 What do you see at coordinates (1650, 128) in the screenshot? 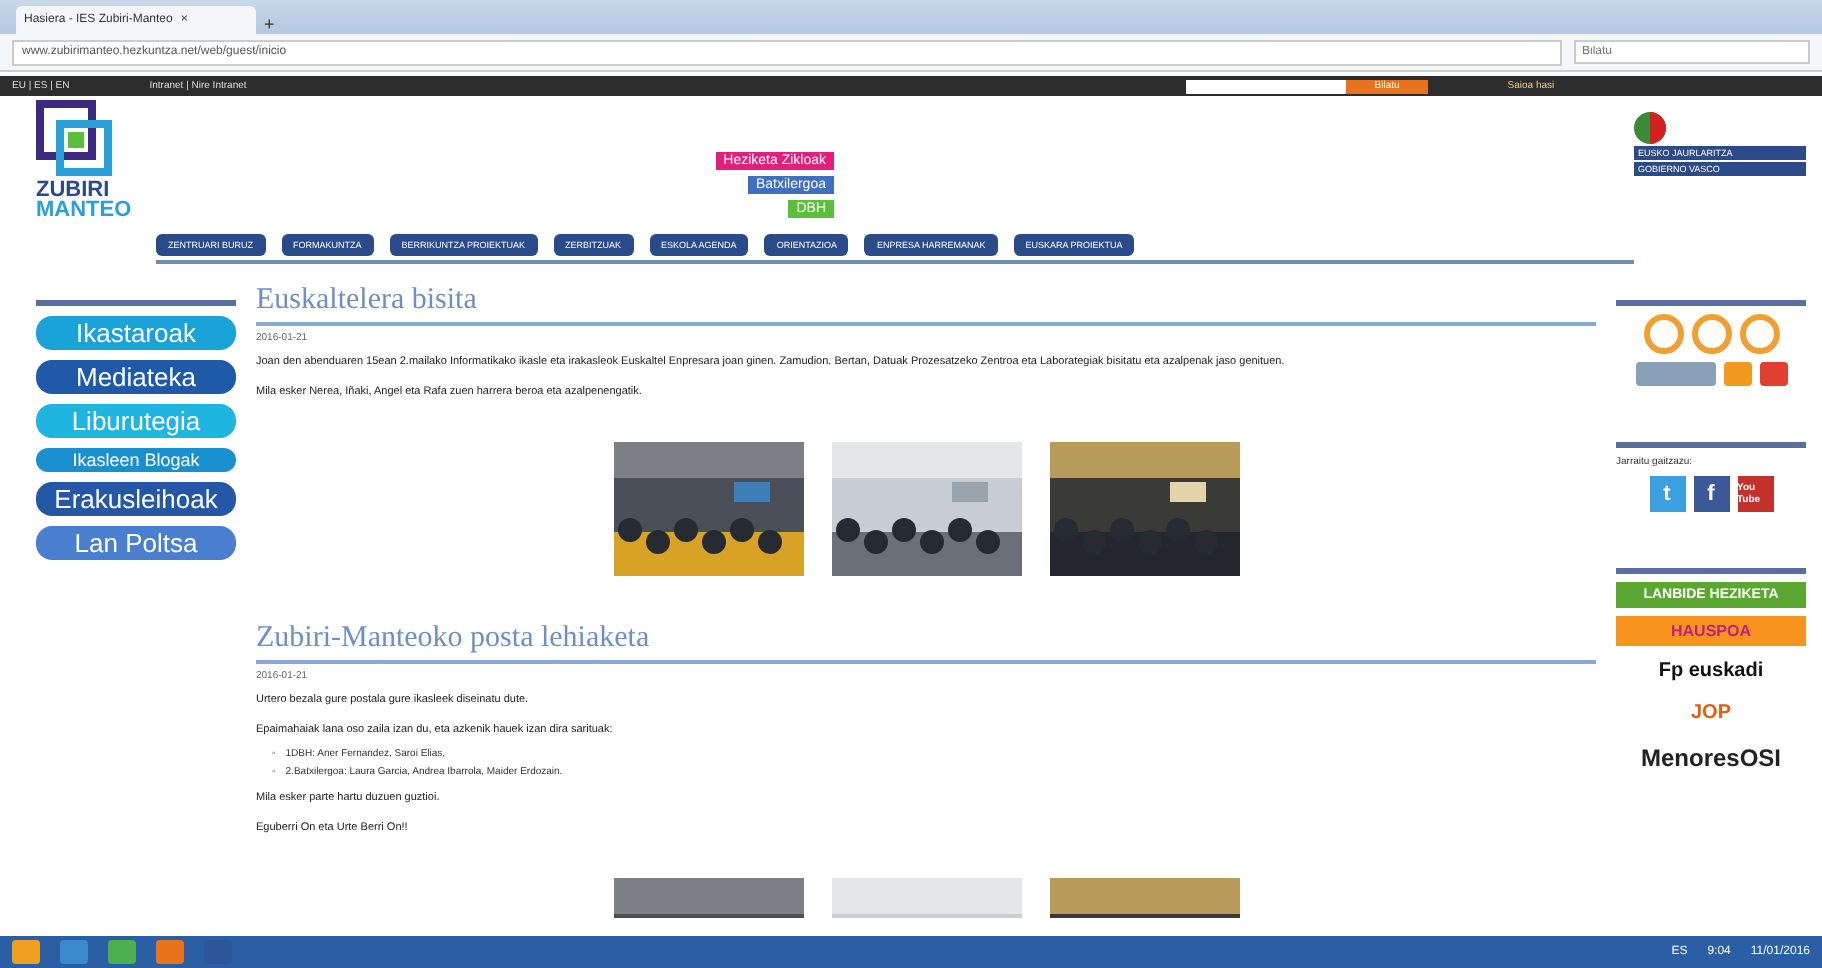
I see `emblem-icon` at bounding box center [1650, 128].